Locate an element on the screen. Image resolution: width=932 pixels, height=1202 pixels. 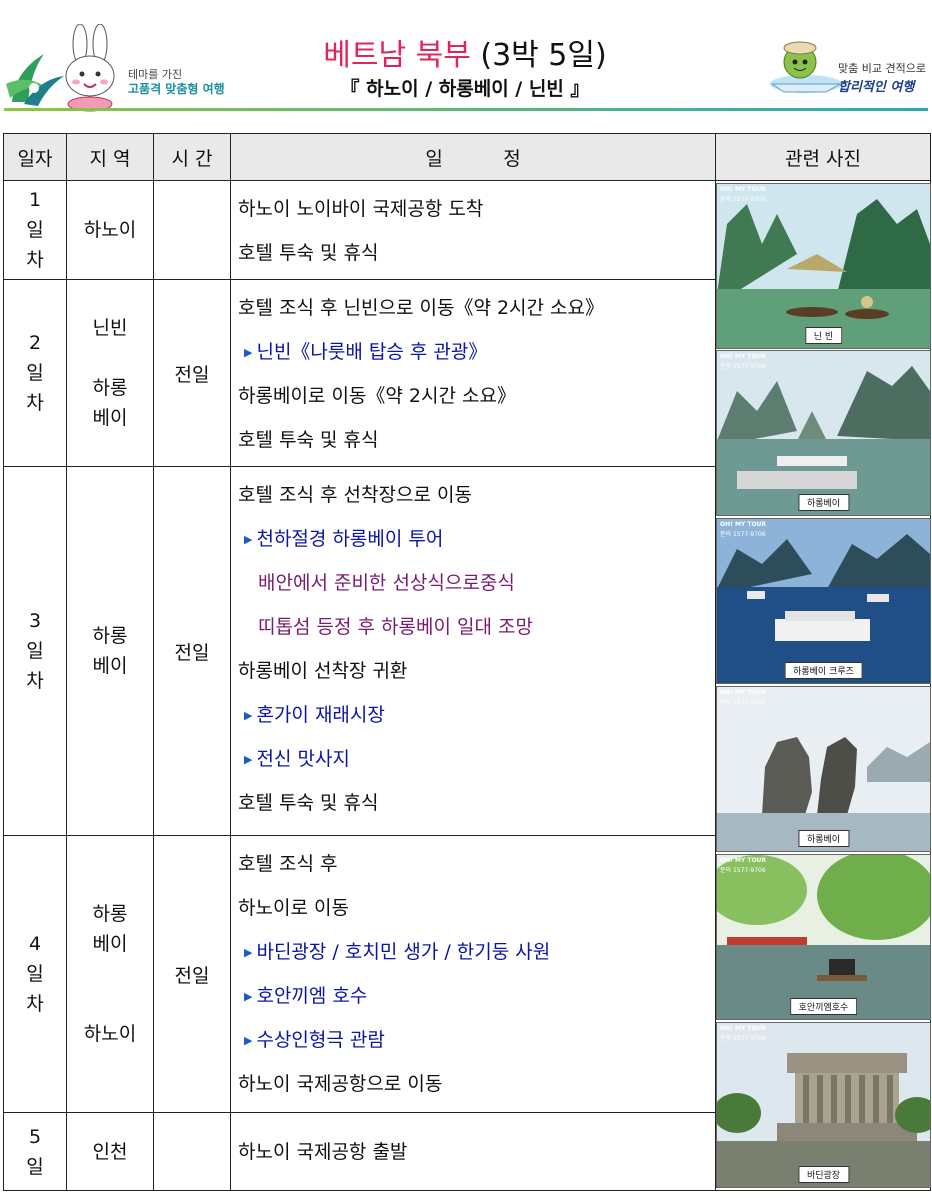
schedule-line: ▶ 닌빈《나룻배 탑승 후 관광》 is located at coordinates (476, 352).